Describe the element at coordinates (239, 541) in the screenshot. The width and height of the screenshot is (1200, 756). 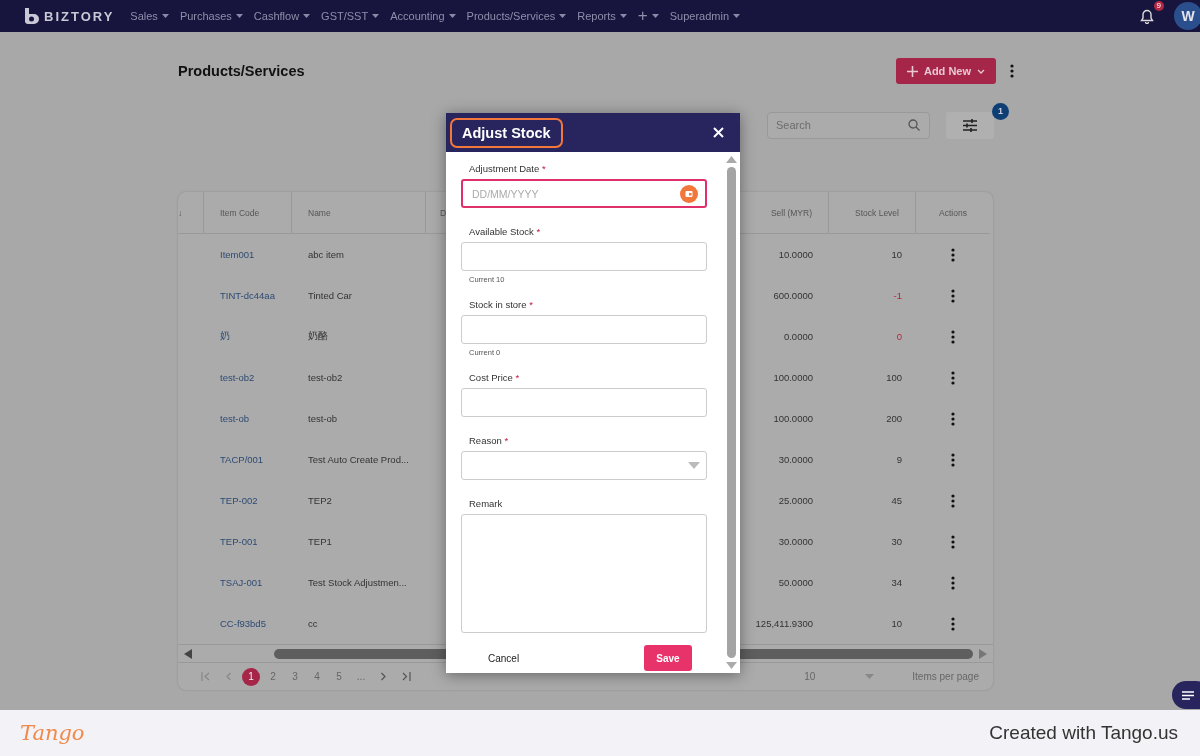
I see `item-code-link: TEP-001` at that location.